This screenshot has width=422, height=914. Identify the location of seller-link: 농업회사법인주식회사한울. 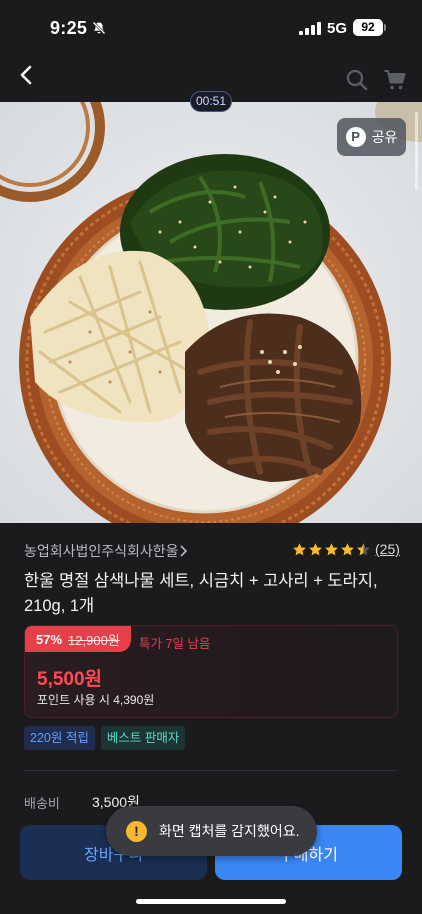
(101, 551).